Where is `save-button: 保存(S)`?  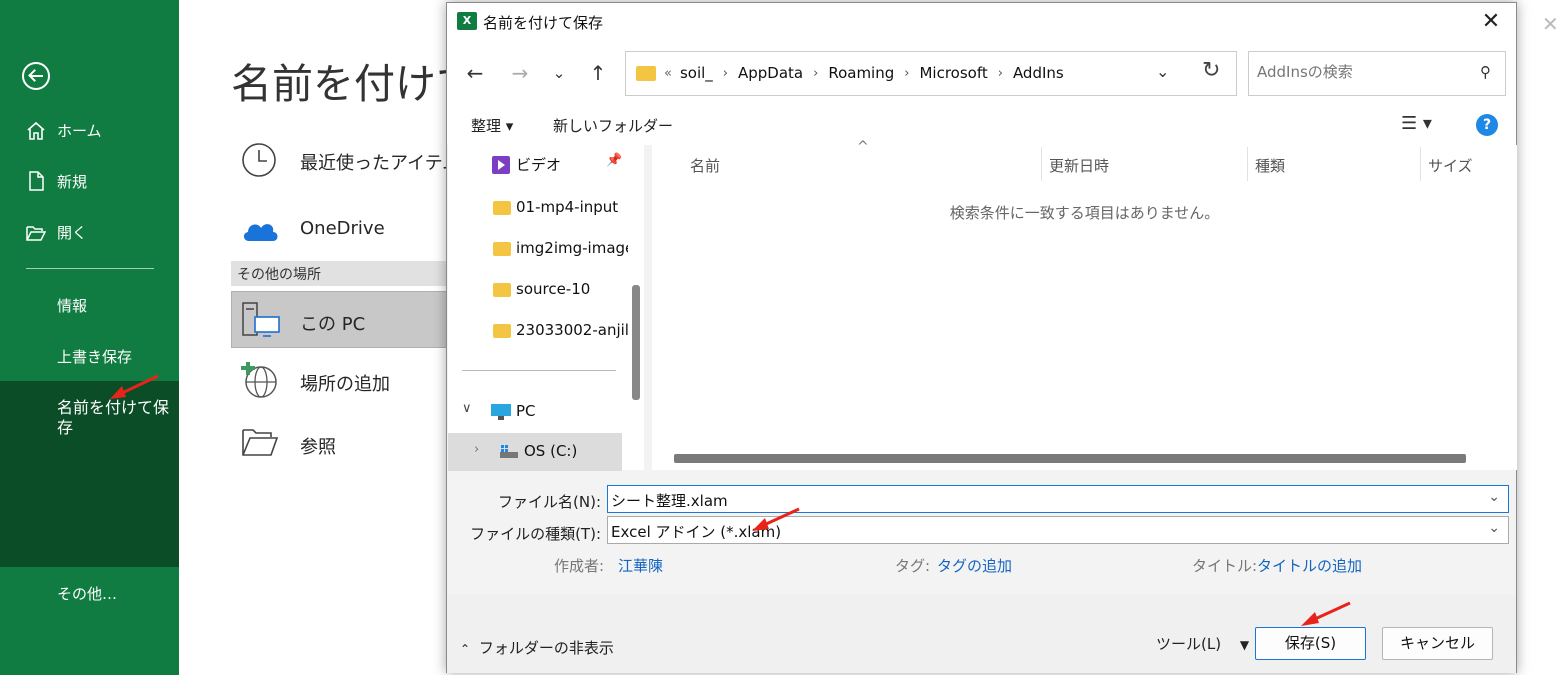
save-button: 保存(S) is located at coordinates (1310, 643).